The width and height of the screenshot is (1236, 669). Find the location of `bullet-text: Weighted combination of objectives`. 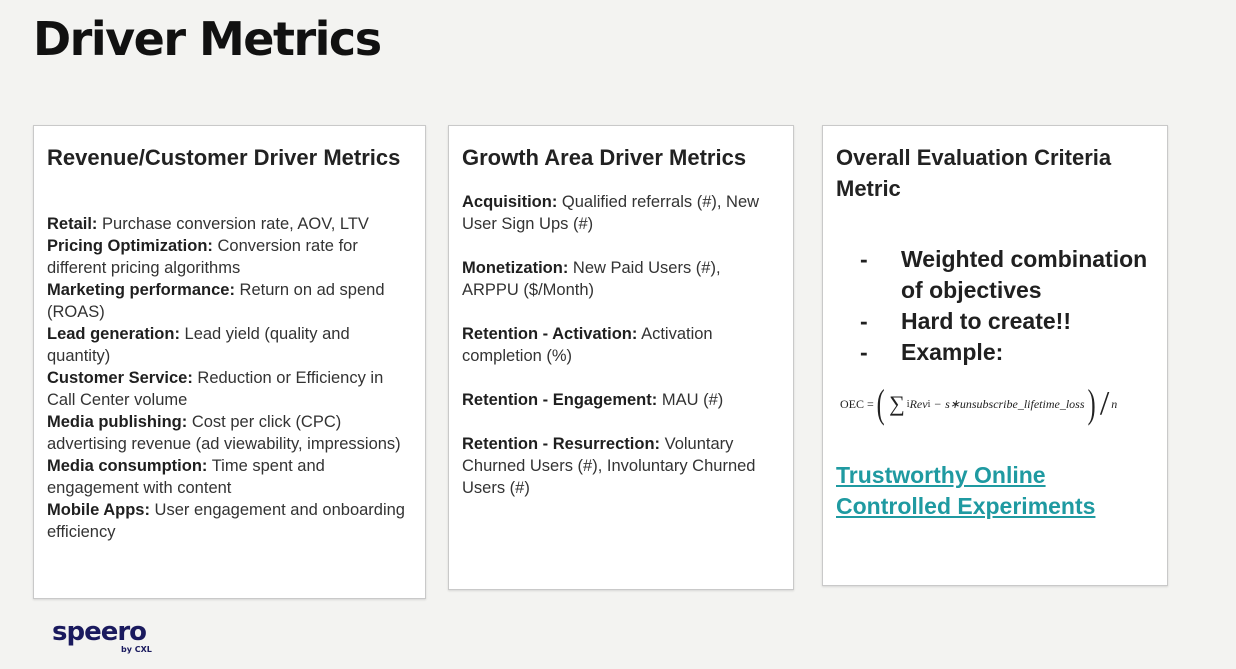

bullet-text: Weighted combination of objectives is located at coordinates (1024, 274).